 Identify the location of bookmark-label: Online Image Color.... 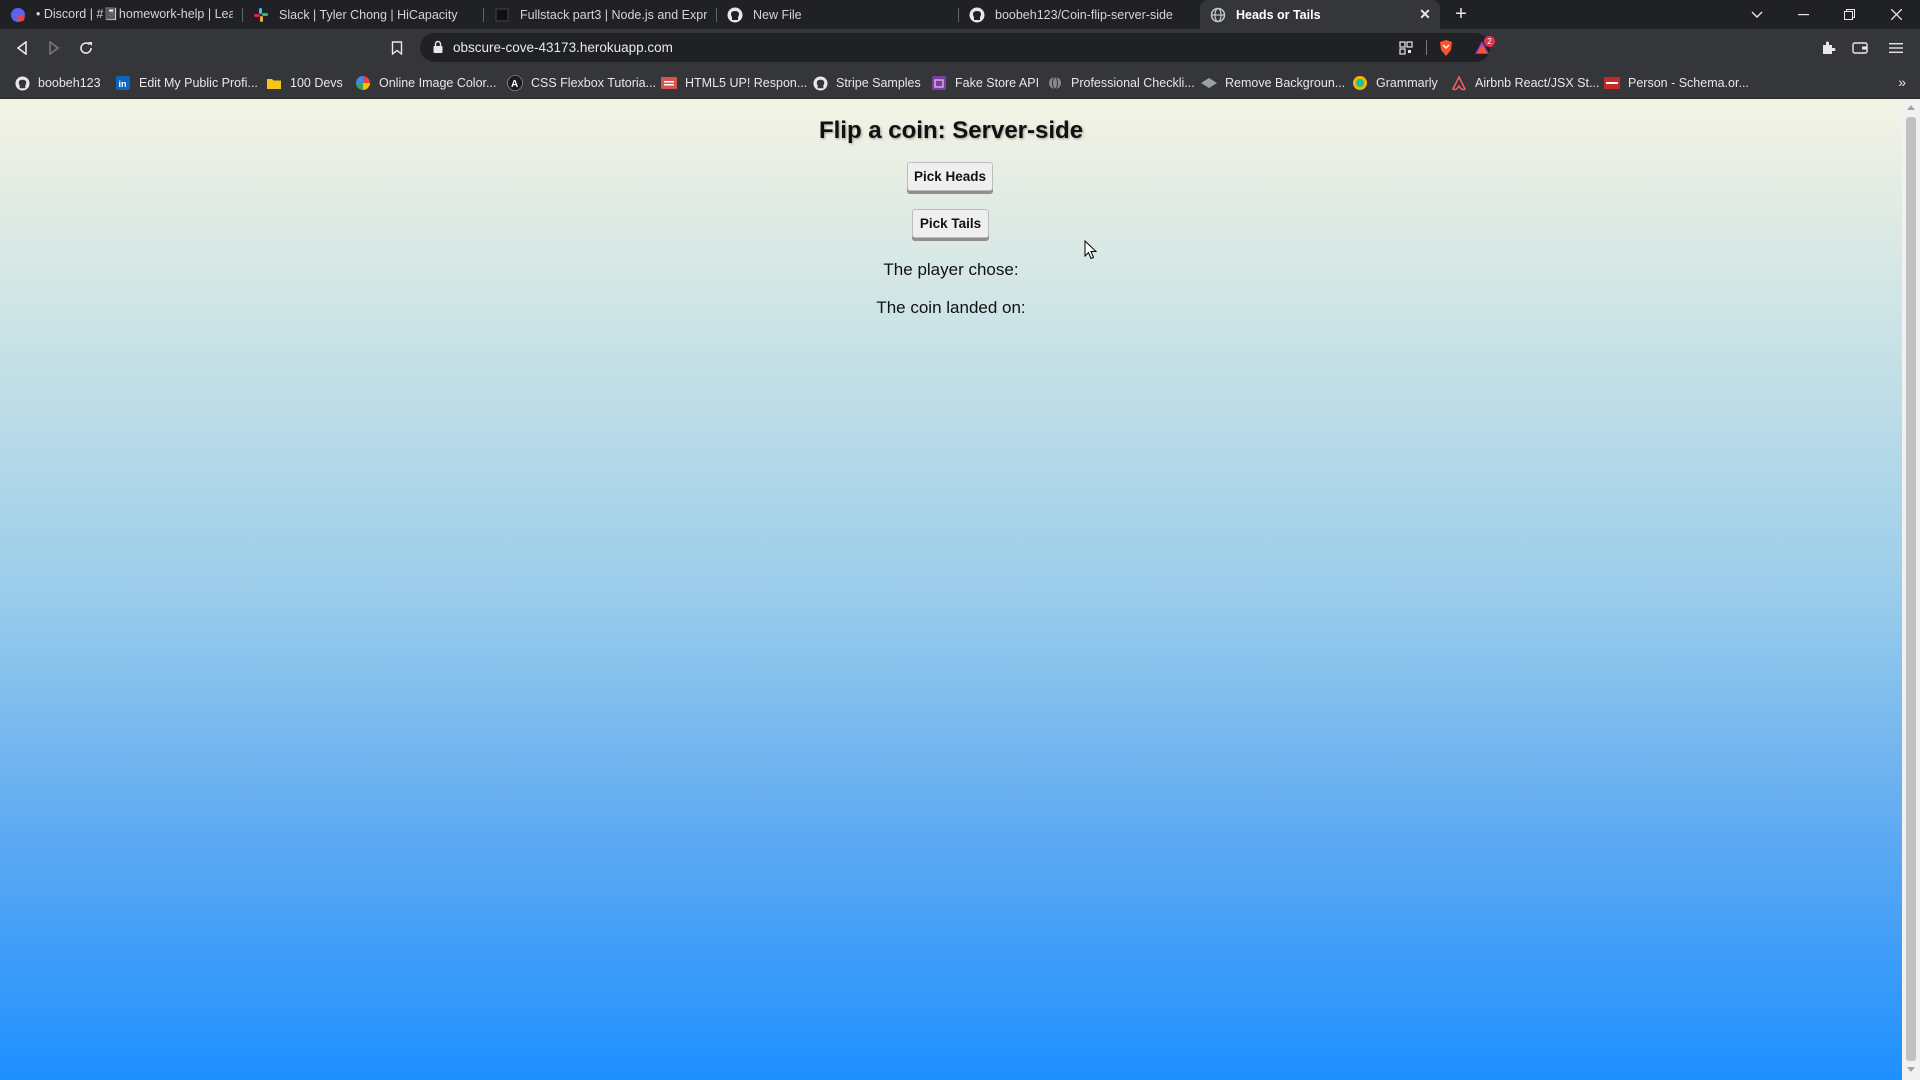
(438, 83).